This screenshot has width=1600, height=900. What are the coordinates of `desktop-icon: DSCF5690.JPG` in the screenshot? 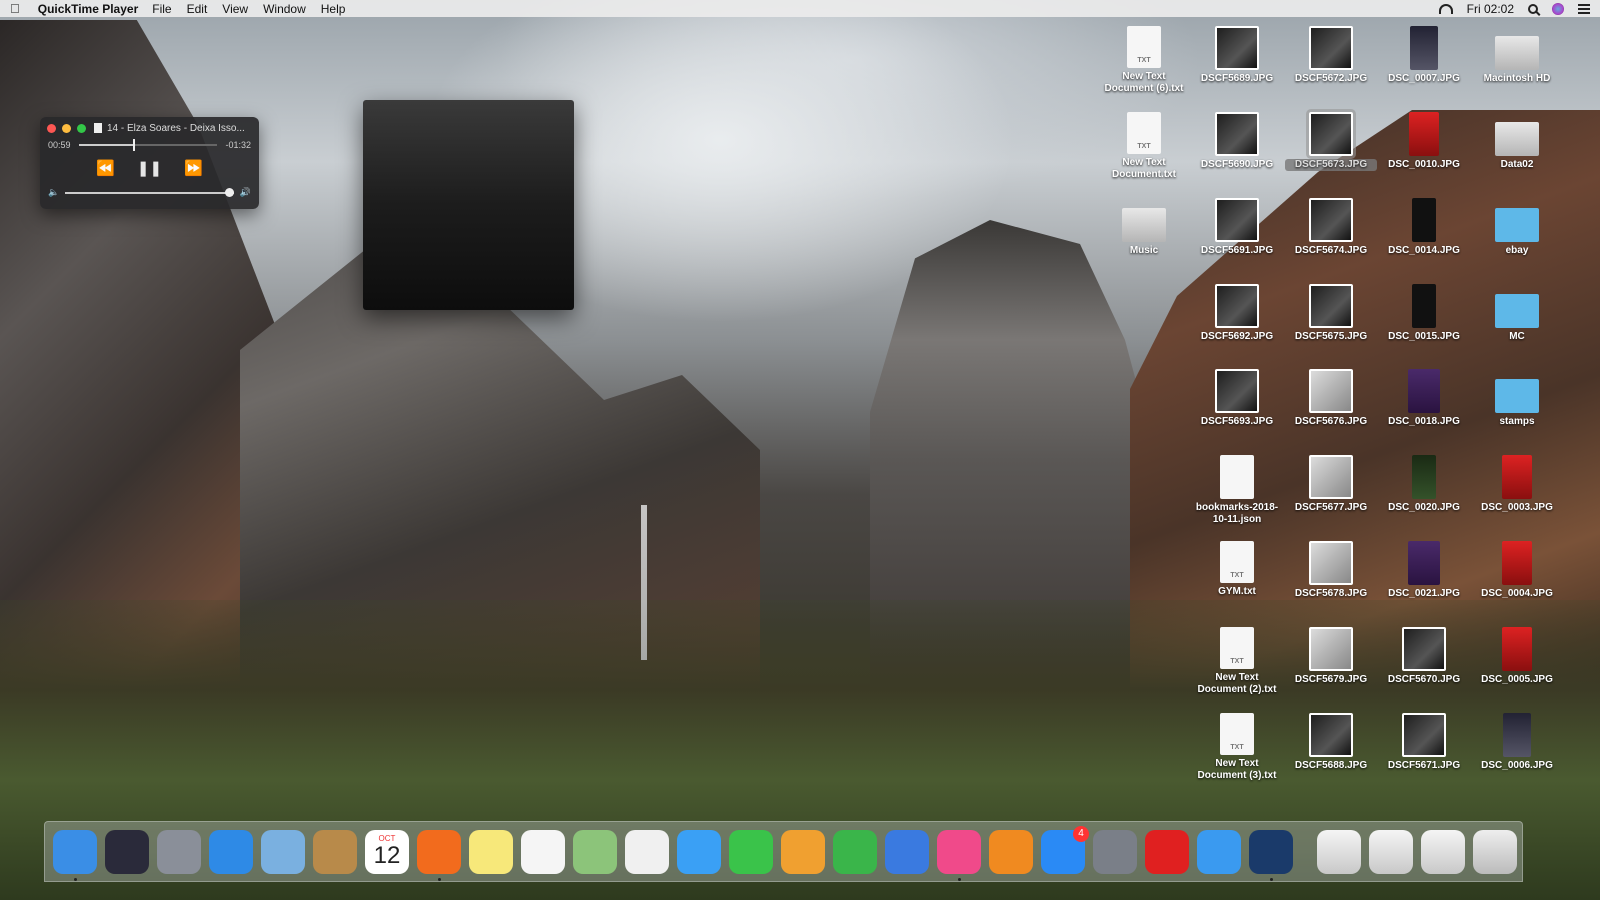 It's located at (1237, 141).